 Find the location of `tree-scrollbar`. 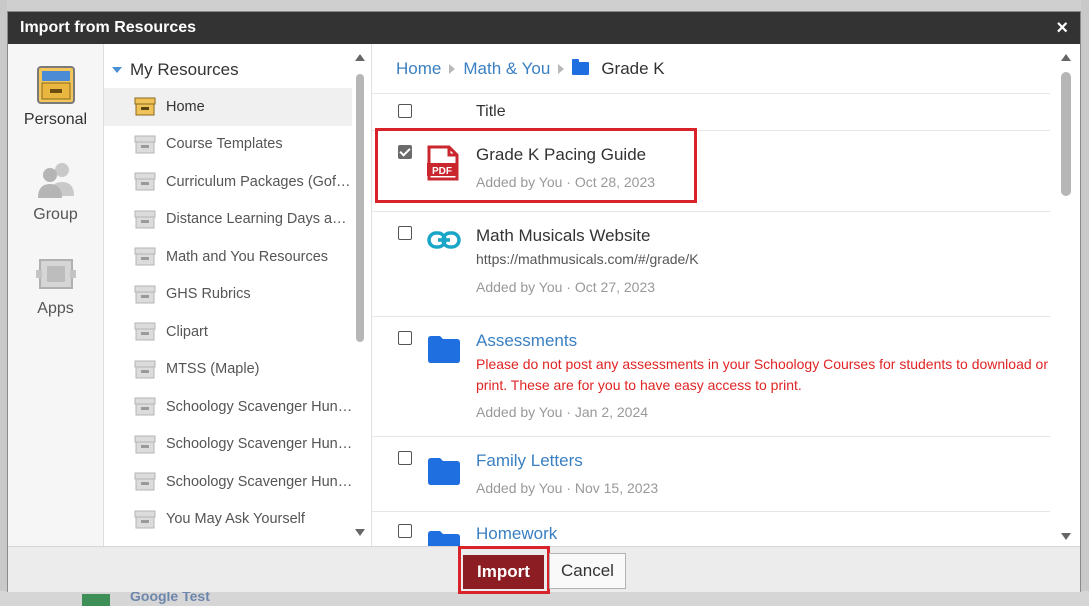

tree-scrollbar is located at coordinates (360, 295).